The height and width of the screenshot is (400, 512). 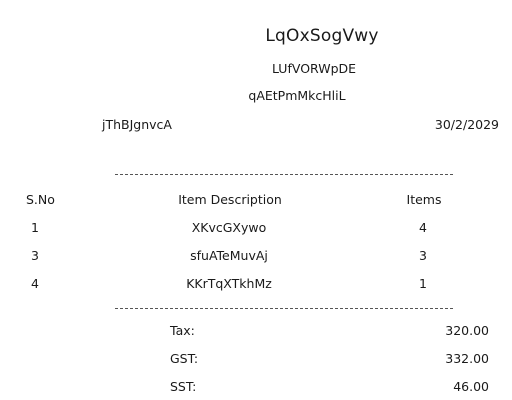 What do you see at coordinates (423, 255) in the screenshot?
I see `row-items: 3` at bounding box center [423, 255].